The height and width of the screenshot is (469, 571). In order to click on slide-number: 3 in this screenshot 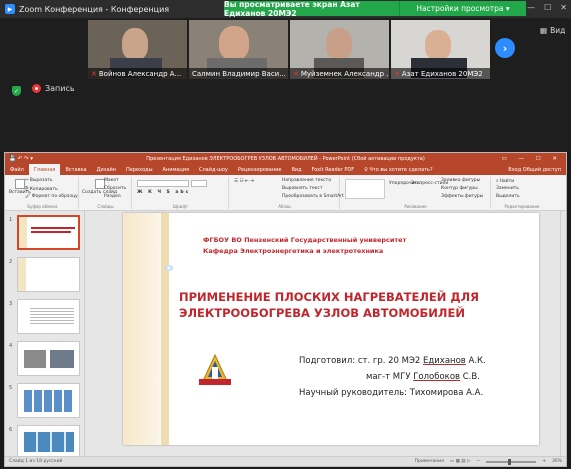, I will do `click(11, 304)`.